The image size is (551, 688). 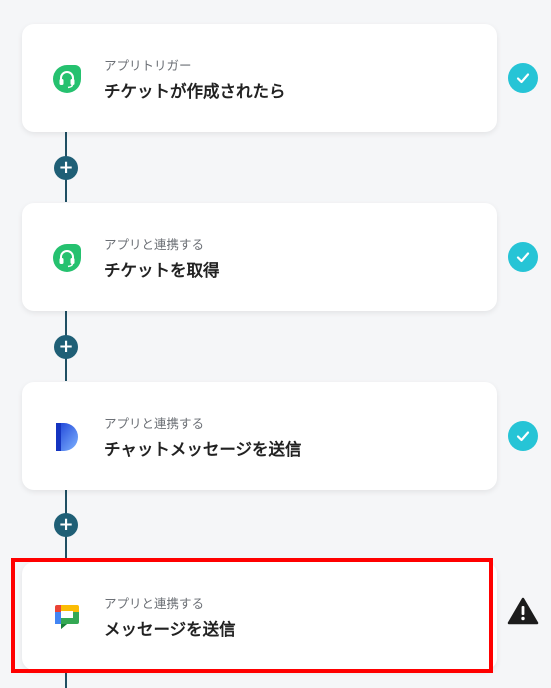 What do you see at coordinates (259, 436) in the screenshot?
I see `flow-step-card: アプリと連携する チャットメッセージを送信` at bounding box center [259, 436].